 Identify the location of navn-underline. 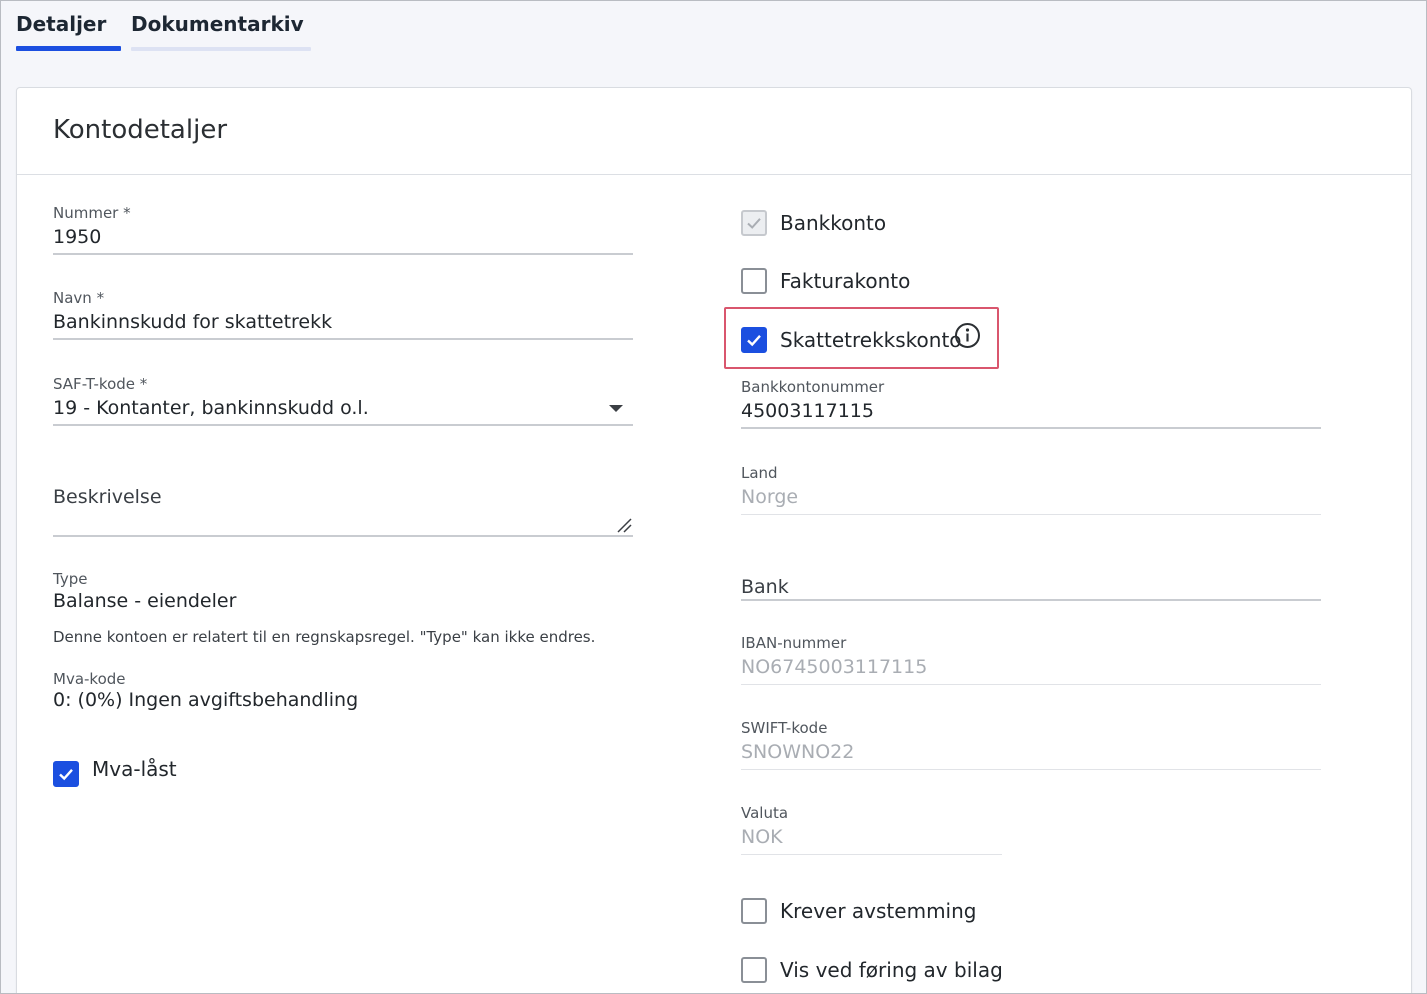
(343, 339).